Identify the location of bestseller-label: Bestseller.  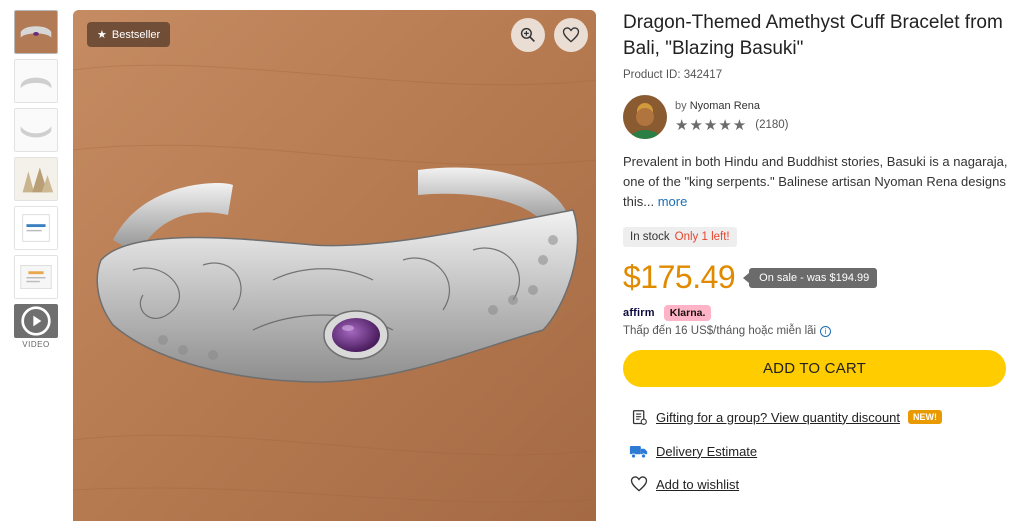
(136, 34).